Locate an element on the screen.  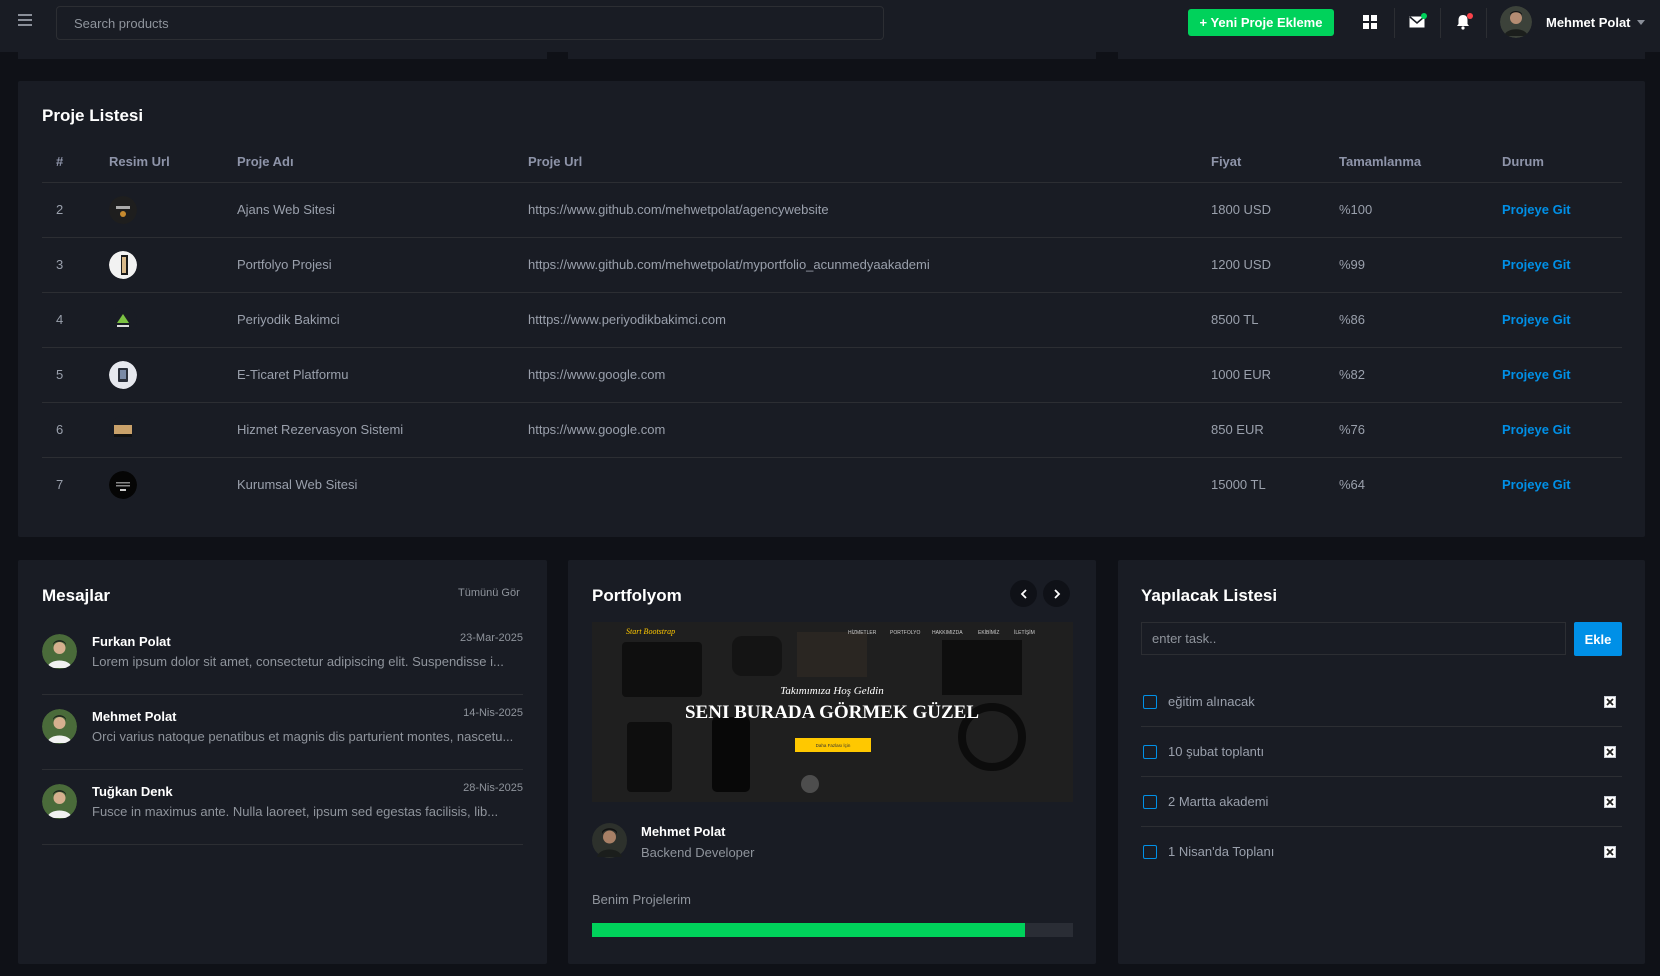
cell-price: 850 EUR is located at coordinates (1261, 430).